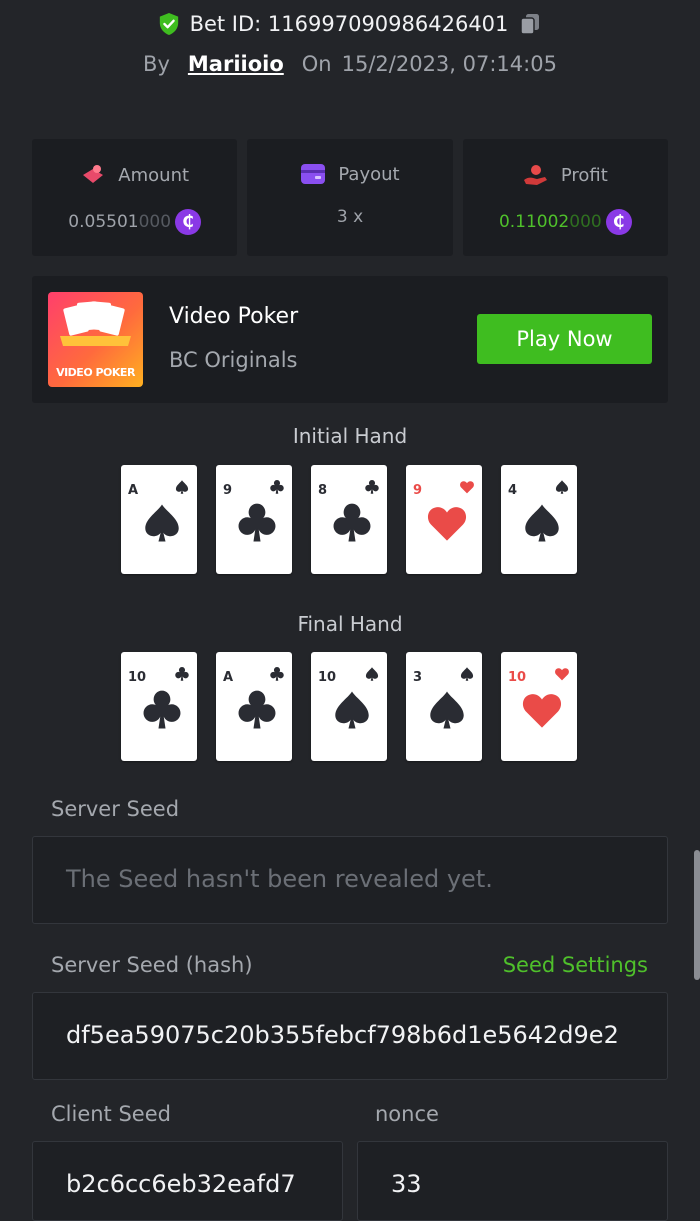 The height and width of the screenshot is (1221, 700). What do you see at coordinates (95, 372) in the screenshot?
I see `thumbnail-label: VIDEO POKER` at bounding box center [95, 372].